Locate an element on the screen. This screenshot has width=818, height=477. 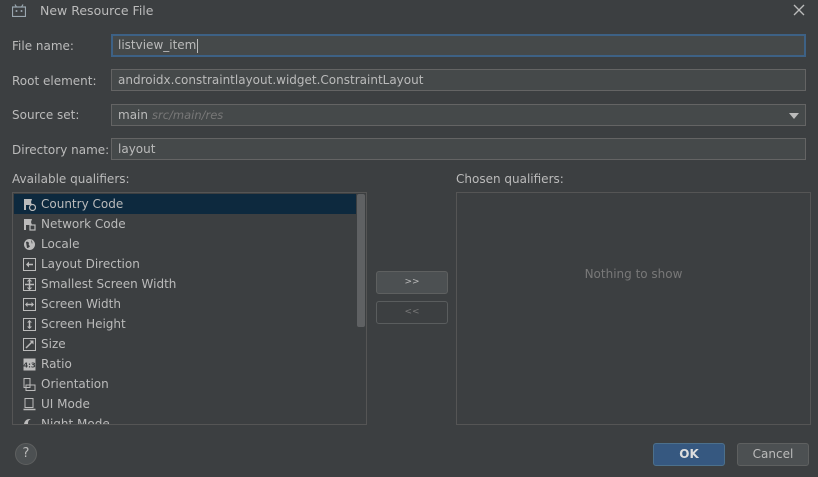
list-item-locale: Locale is located at coordinates (185, 244).